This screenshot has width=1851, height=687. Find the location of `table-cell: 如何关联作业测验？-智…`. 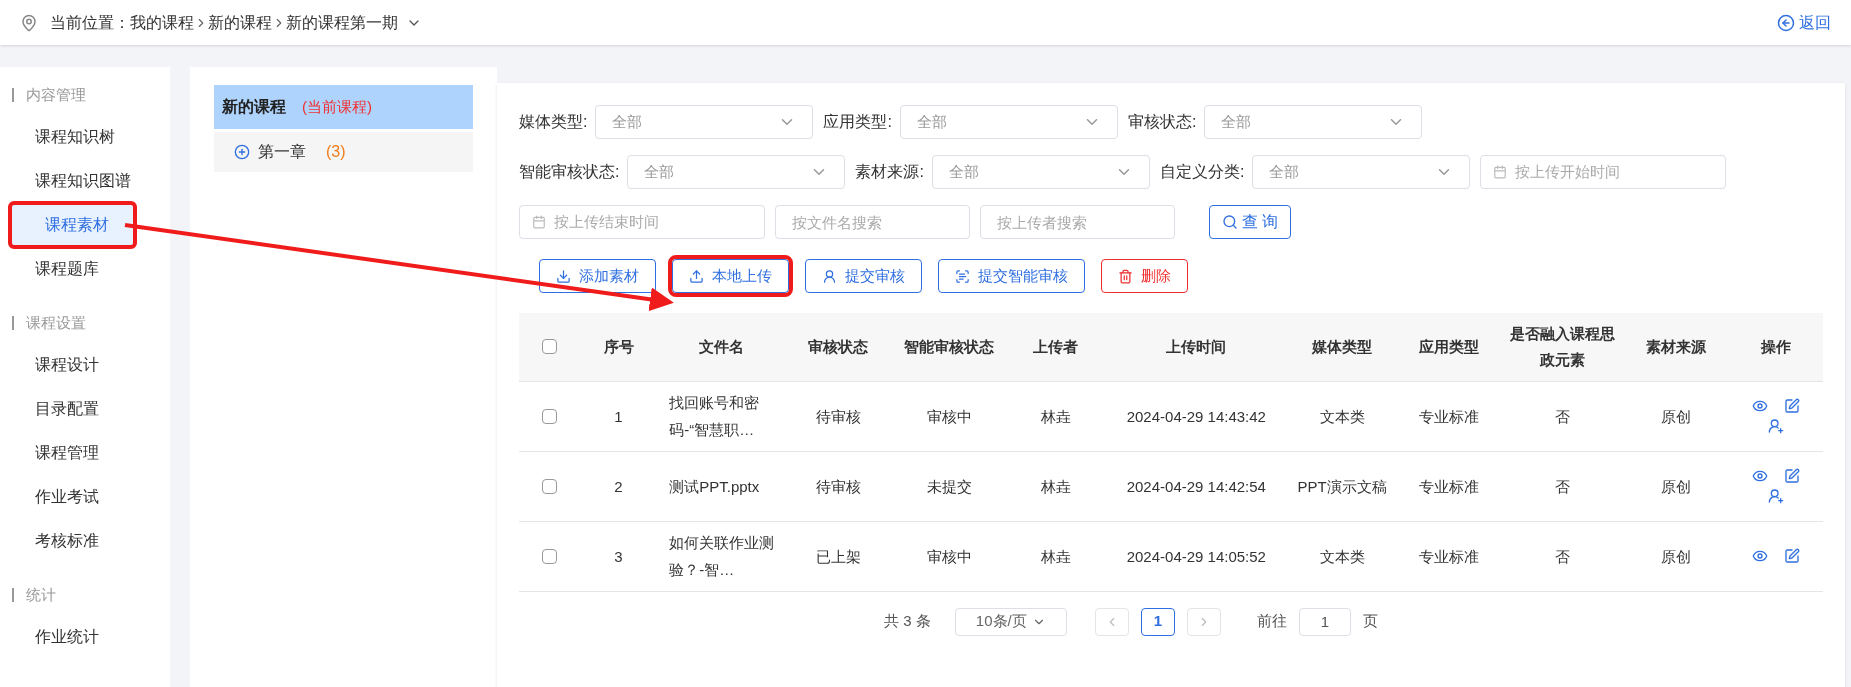

table-cell: 如何关联作业测验？-智… is located at coordinates (722, 556).